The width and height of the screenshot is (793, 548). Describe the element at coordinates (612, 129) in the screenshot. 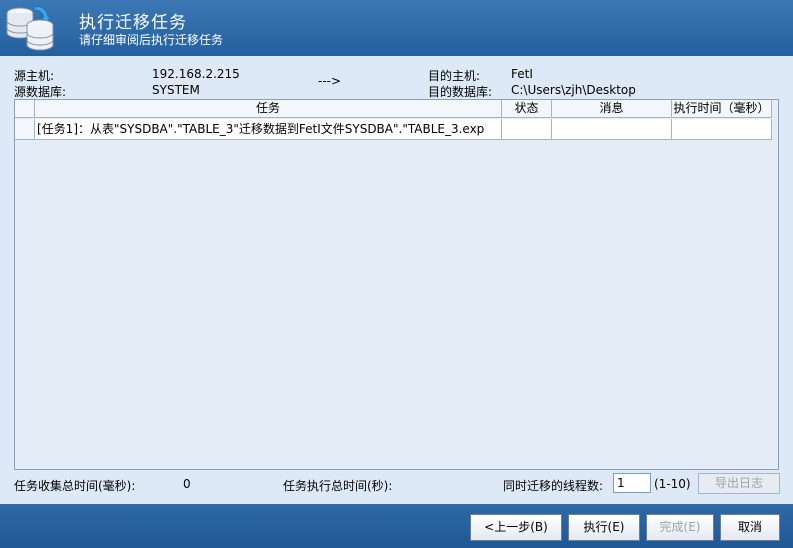

I see `message-cell` at that location.